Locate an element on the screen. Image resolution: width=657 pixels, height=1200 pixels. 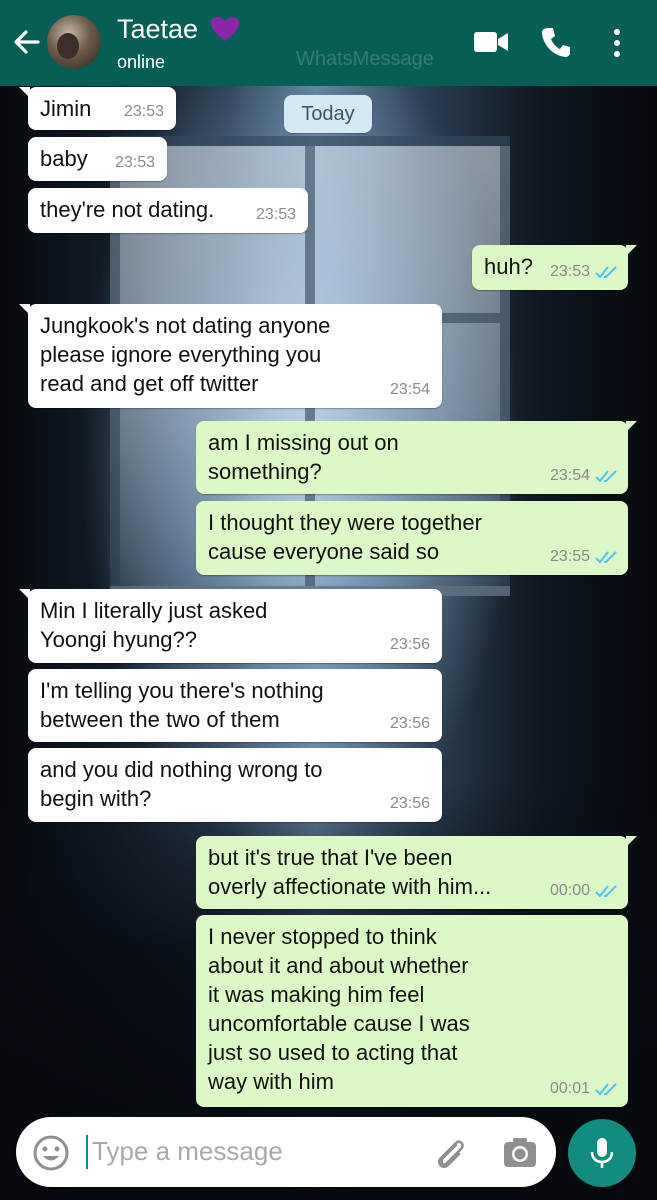
mic-button is located at coordinates (602, 1153).